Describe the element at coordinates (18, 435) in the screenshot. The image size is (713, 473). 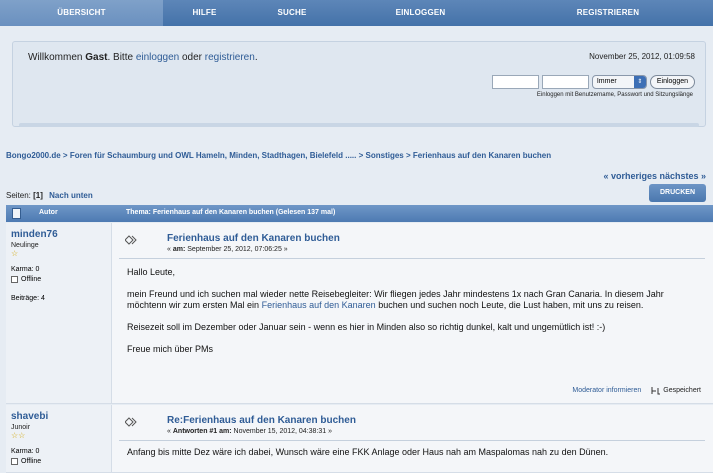
I see `rank-stars-icon: ☆☆` at that location.